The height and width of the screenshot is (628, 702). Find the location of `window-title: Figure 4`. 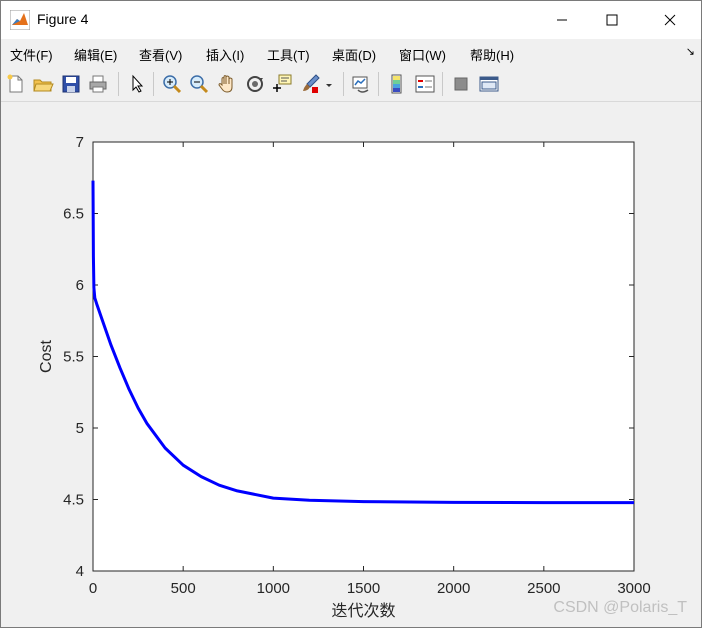

window-title: Figure 4 is located at coordinates (63, 19).